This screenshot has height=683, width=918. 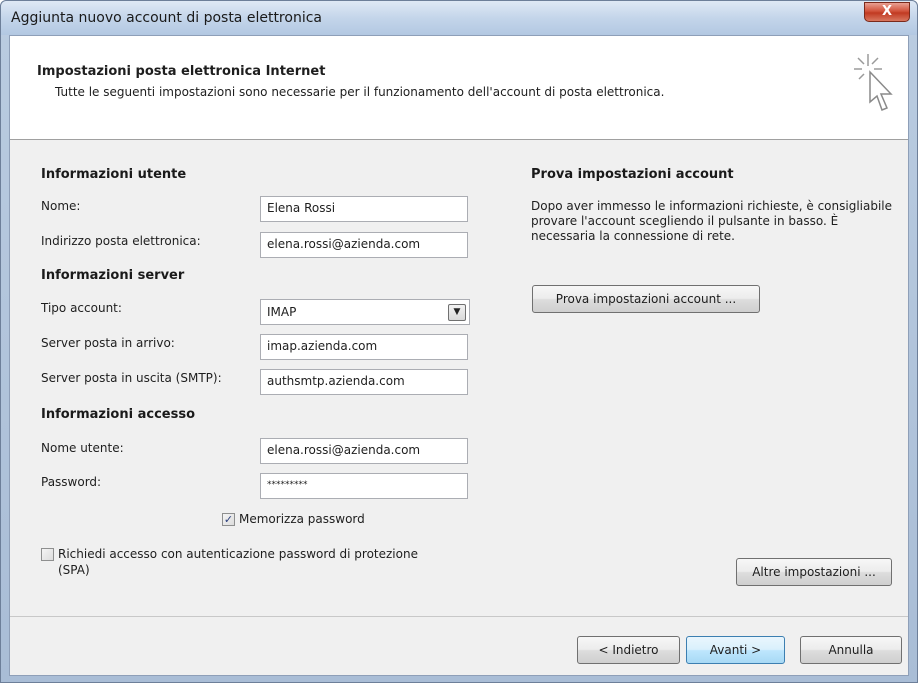 What do you see at coordinates (364, 245) in the screenshot?
I see `email-field: elena.rossi@azienda.com` at bounding box center [364, 245].